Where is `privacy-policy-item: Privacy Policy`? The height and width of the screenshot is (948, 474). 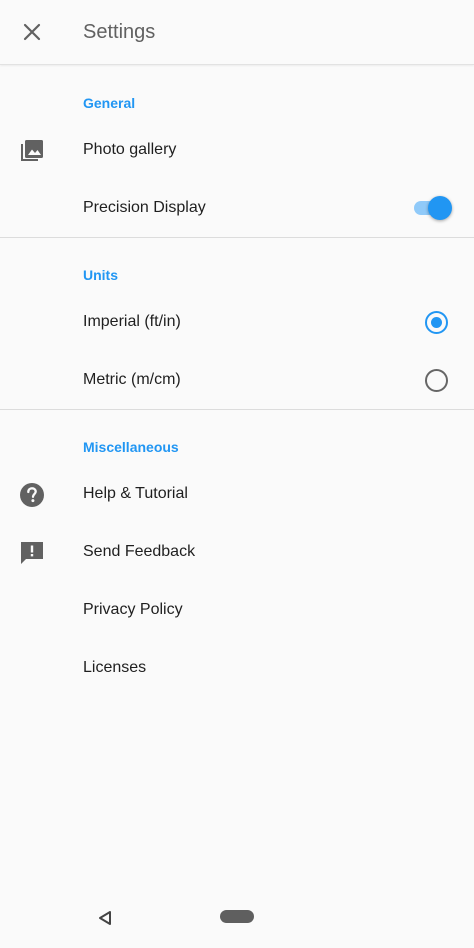 privacy-policy-item: Privacy Policy is located at coordinates (237, 610).